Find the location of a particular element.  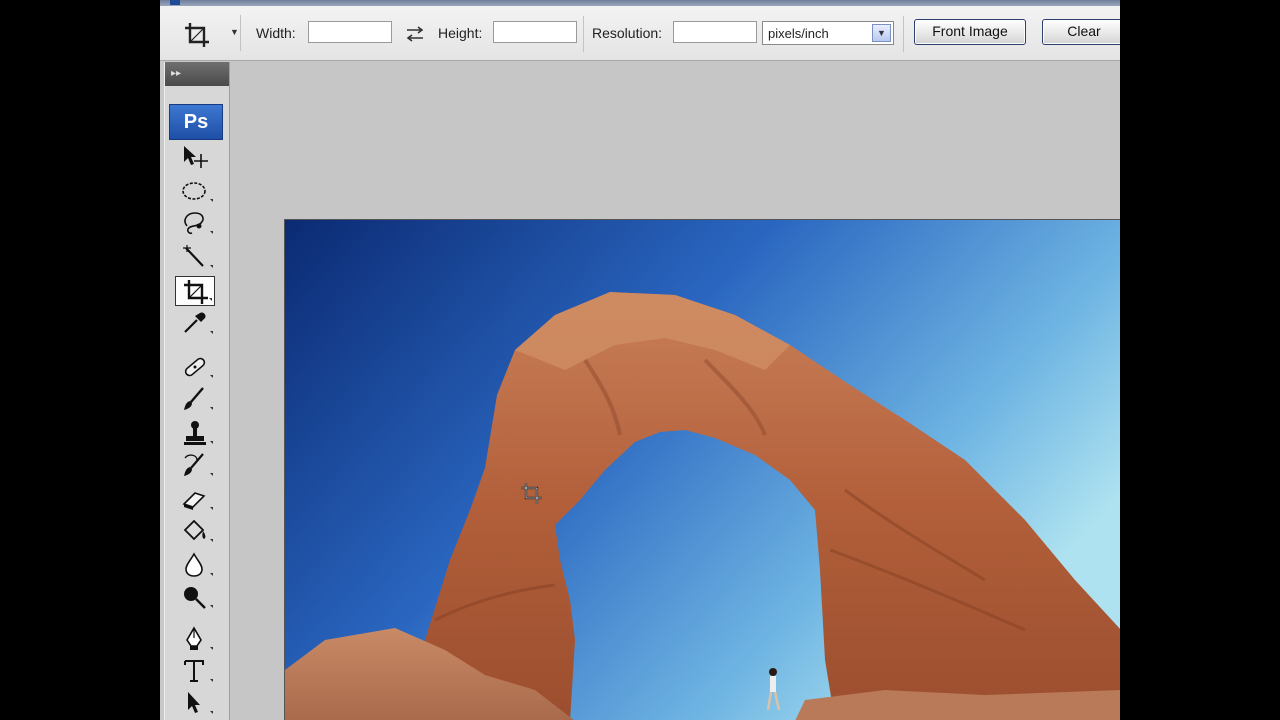

paint-bucket-icon is located at coordinates (194, 530).